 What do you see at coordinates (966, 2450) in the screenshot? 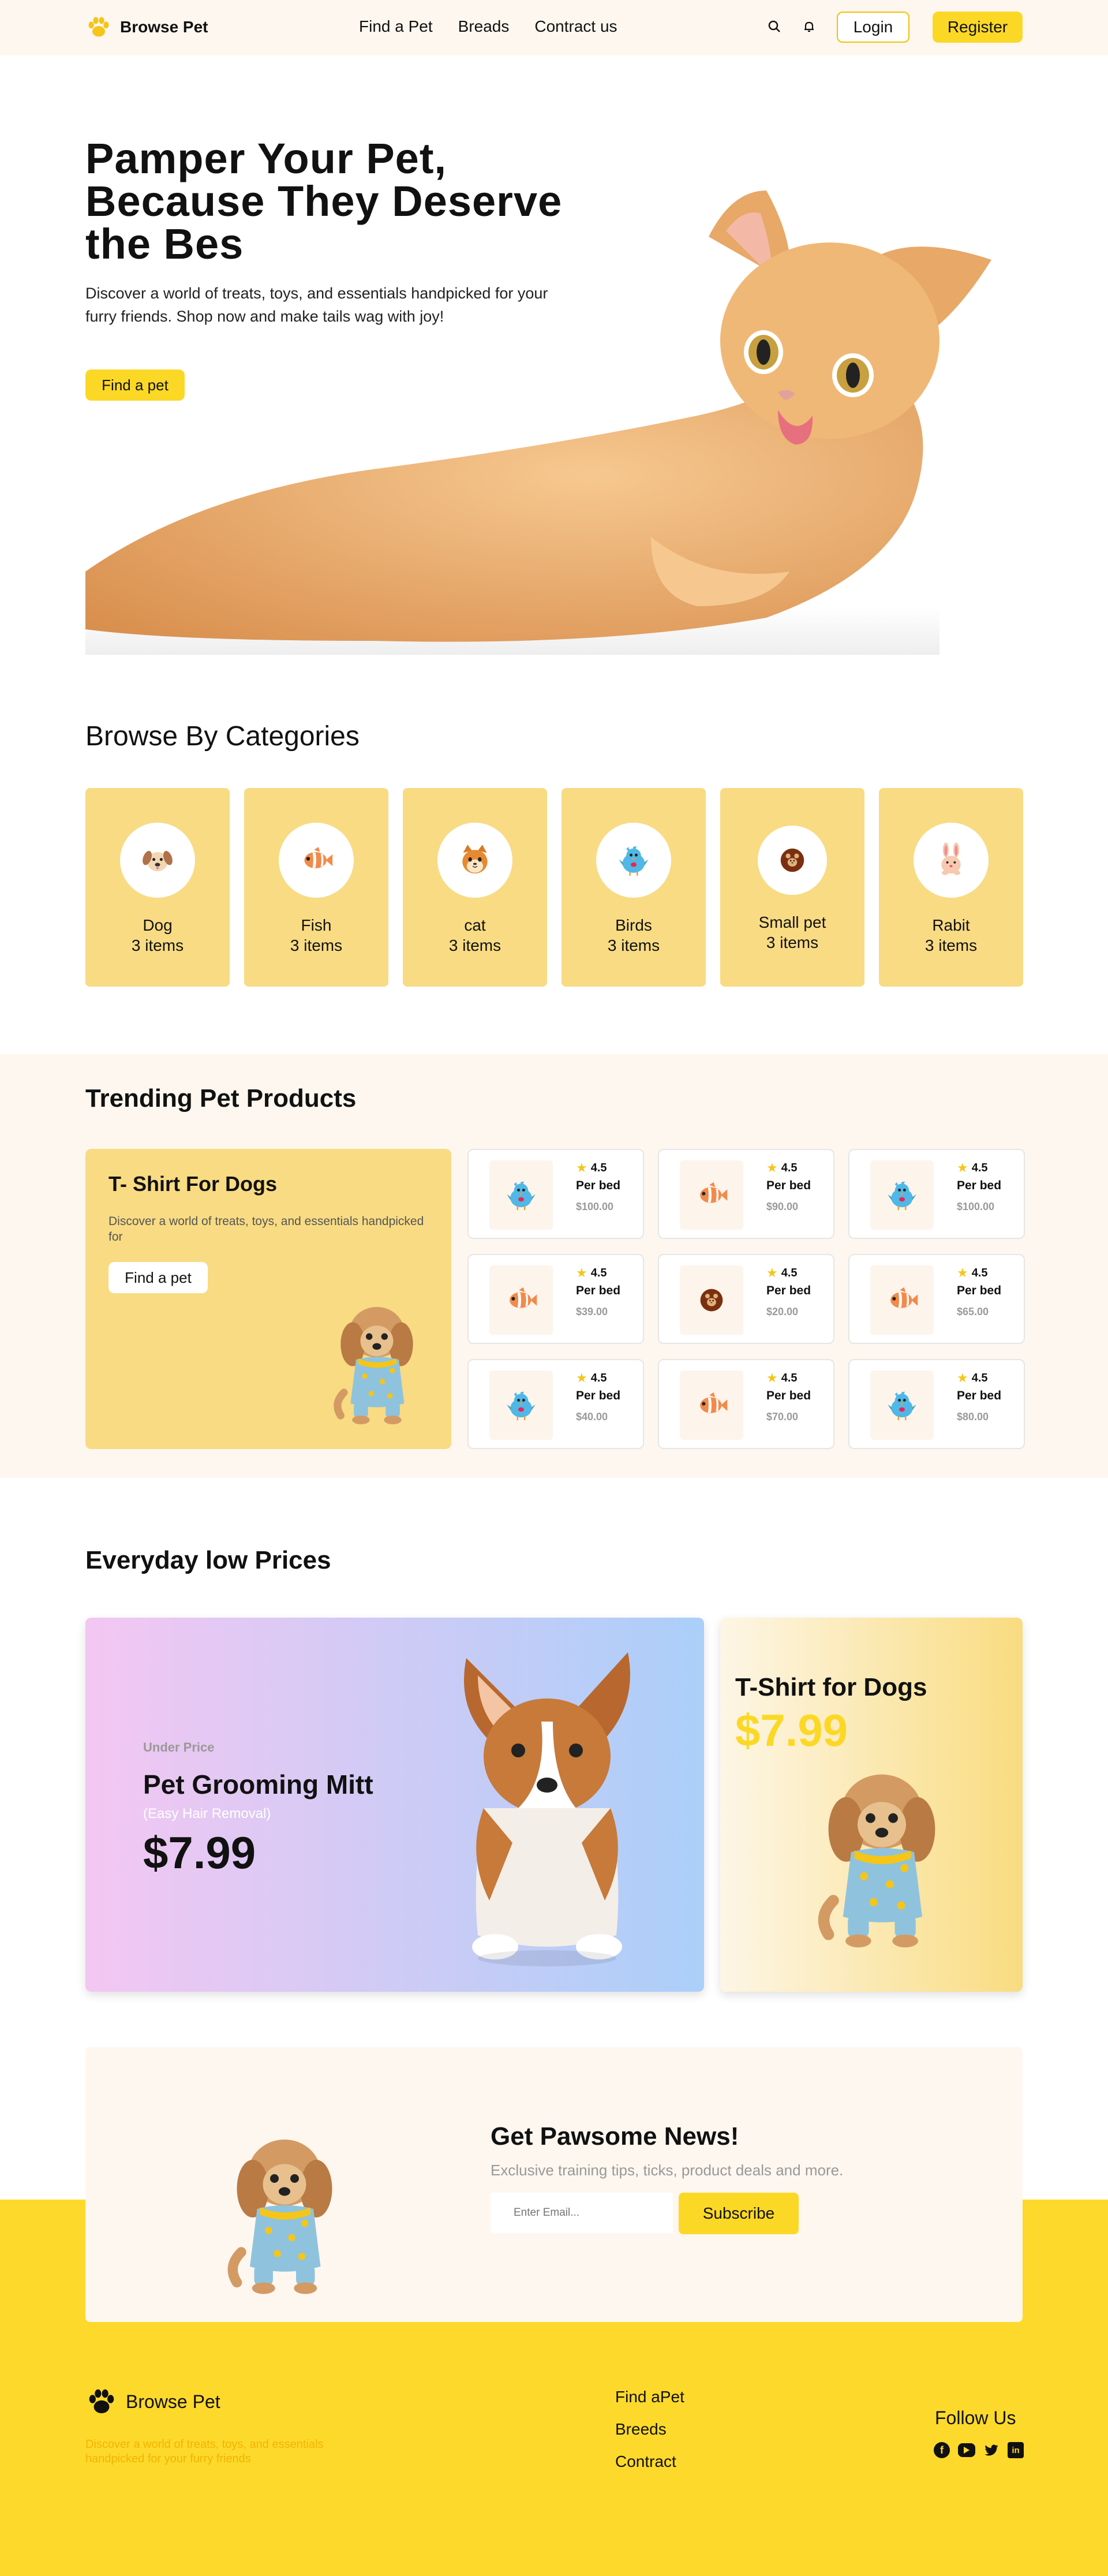
I see `youtube-icon` at bounding box center [966, 2450].